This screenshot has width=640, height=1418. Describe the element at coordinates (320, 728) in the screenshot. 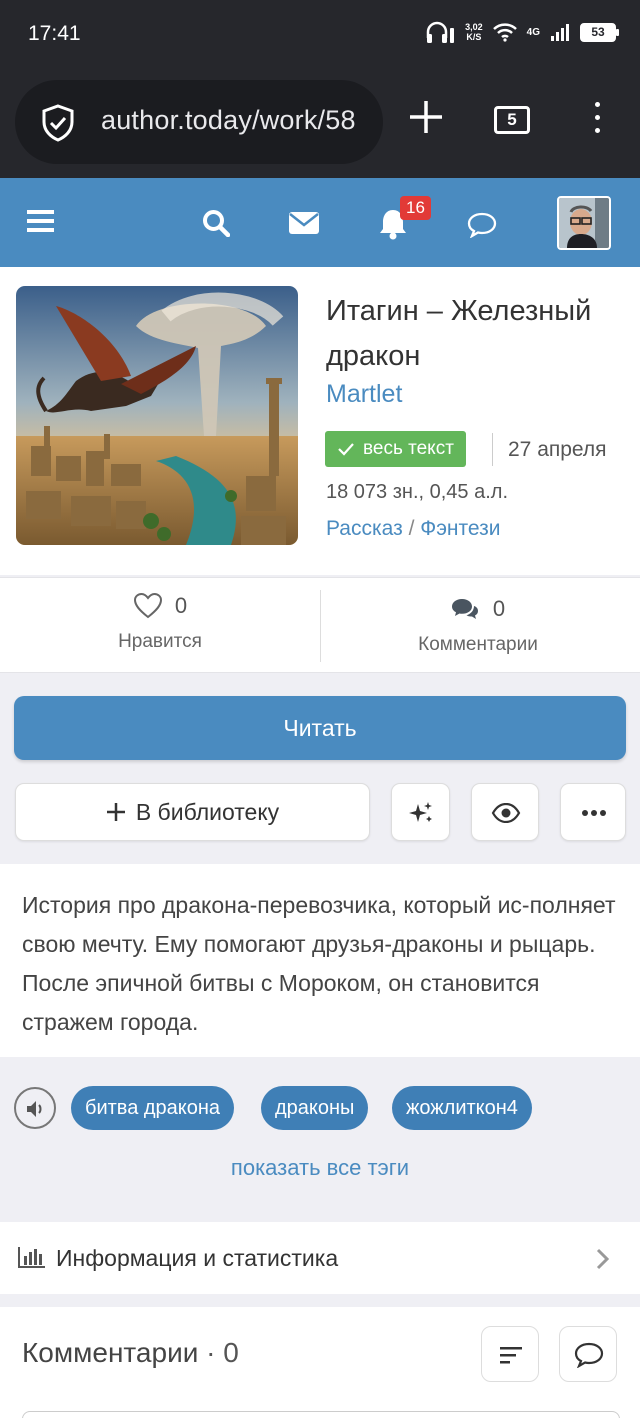

I see `read-button: Читать` at that location.